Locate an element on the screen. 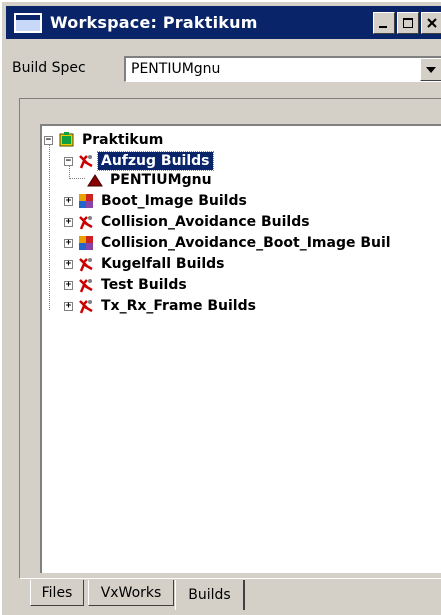 Image resolution: width=441 pixels, height=615 pixels. tree-node-label: Praktikum is located at coordinates (123, 140).